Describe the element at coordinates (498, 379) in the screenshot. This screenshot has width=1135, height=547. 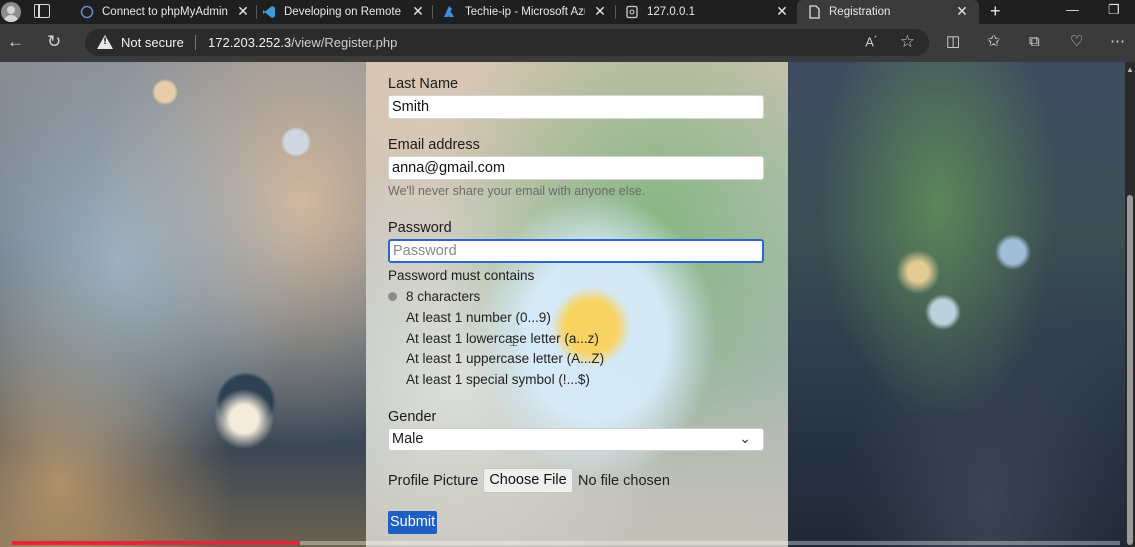
I see `rule-text: At least 1 special symbol (!...$)` at that location.